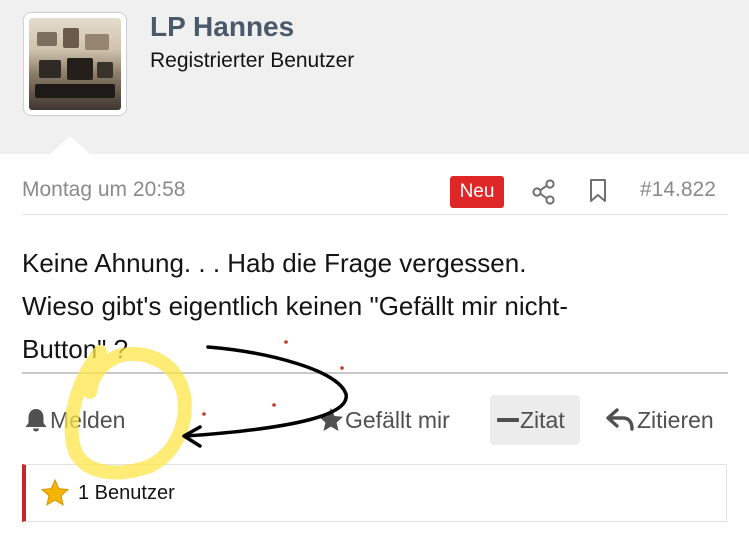 This screenshot has width=749, height=538. What do you see at coordinates (36, 420) in the screenshot?
I see `bell-icon` at bounding box center [36, 420].